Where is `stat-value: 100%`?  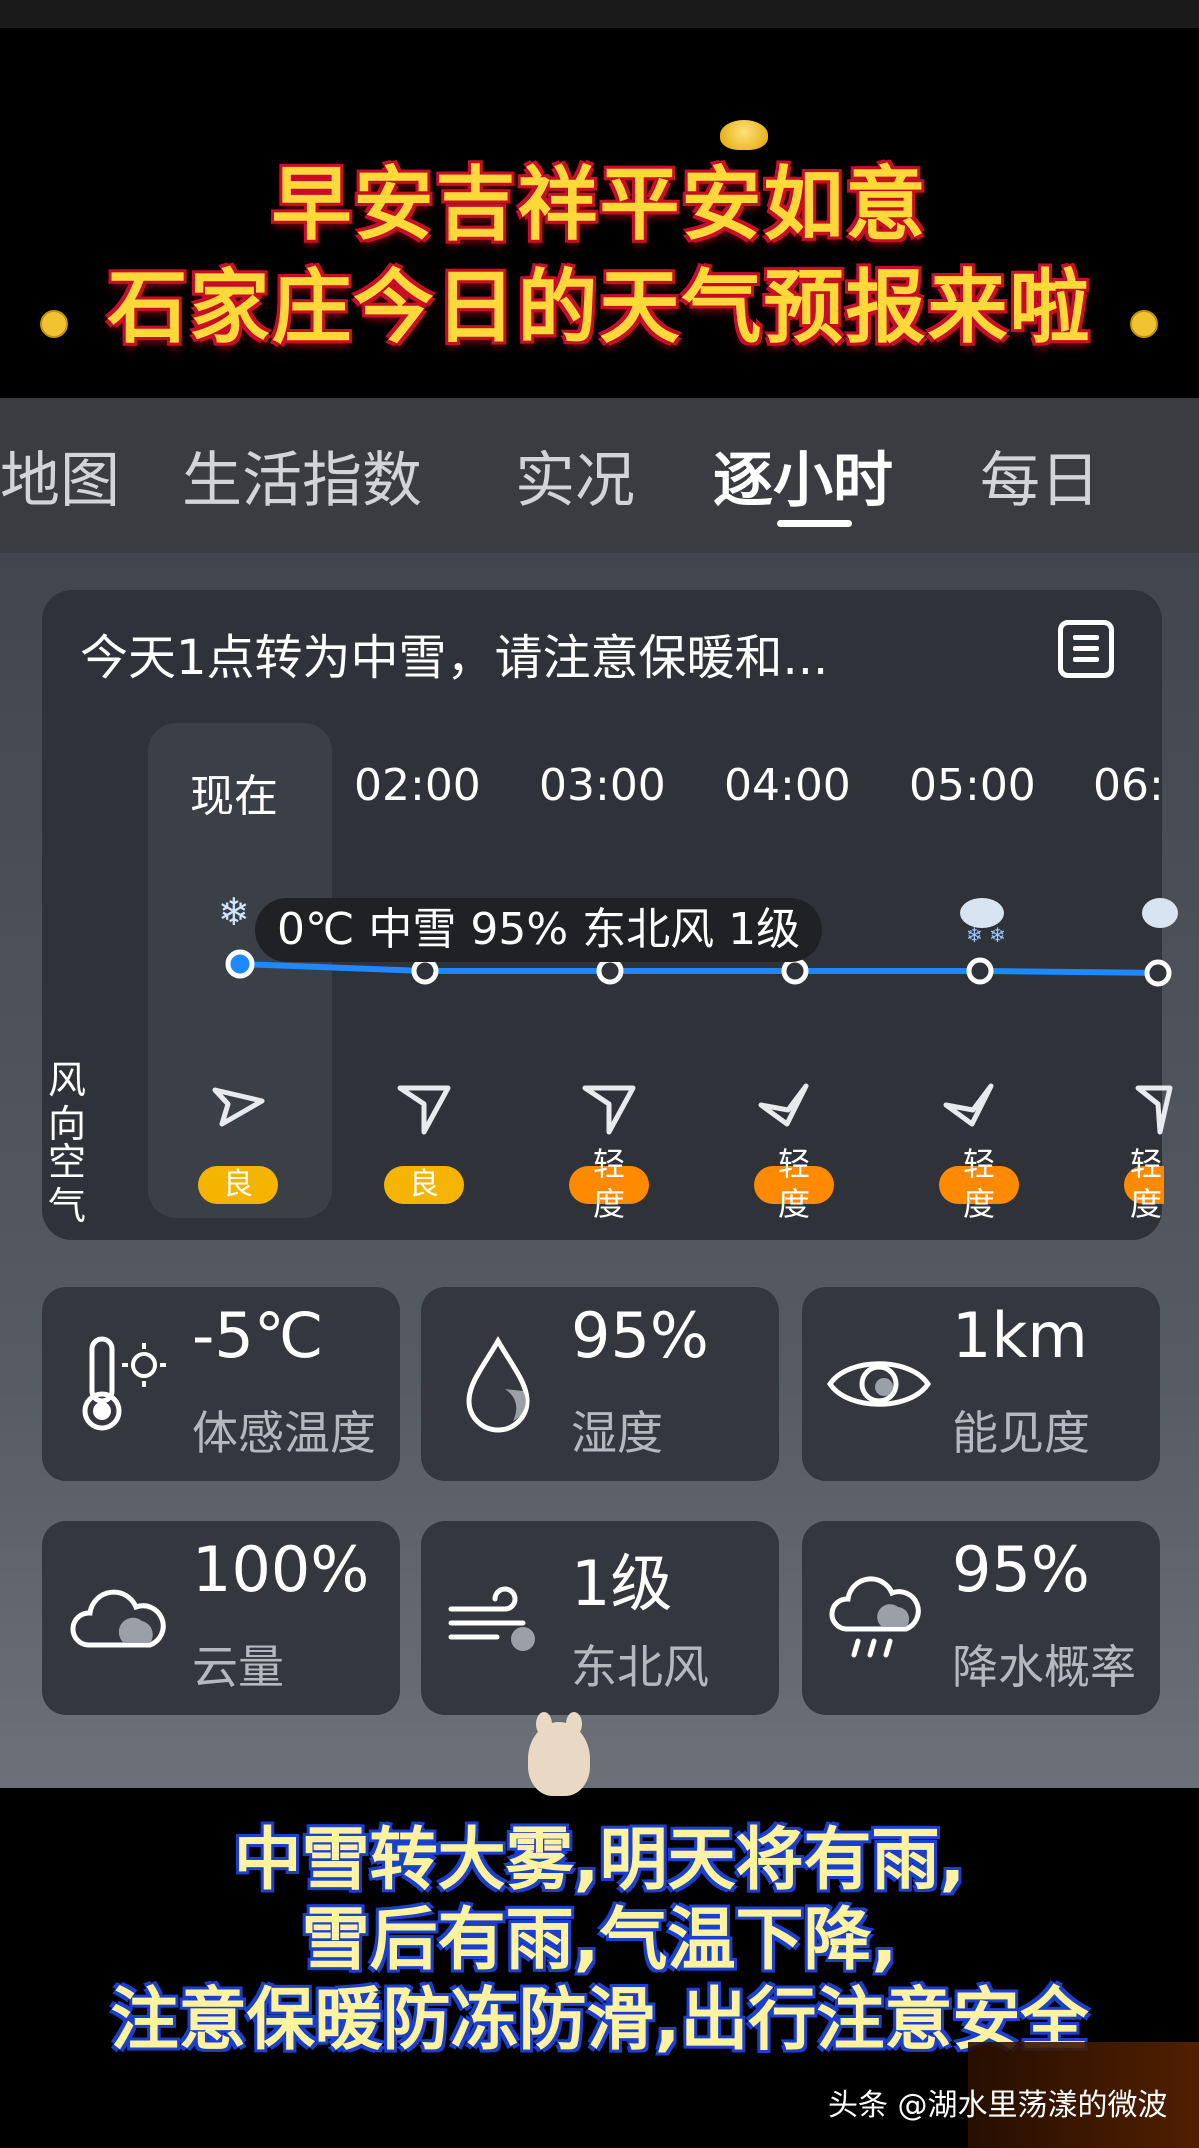 stat-value: 100% is located at coordinates (281, 1569).